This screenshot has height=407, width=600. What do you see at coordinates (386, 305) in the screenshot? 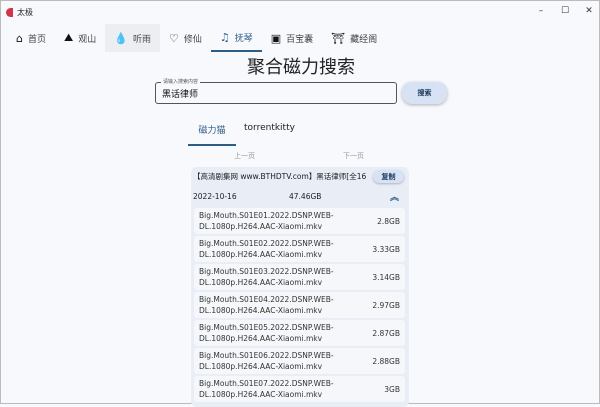
I see `file-size: 2.97GB` at bounding box center [386, 305].